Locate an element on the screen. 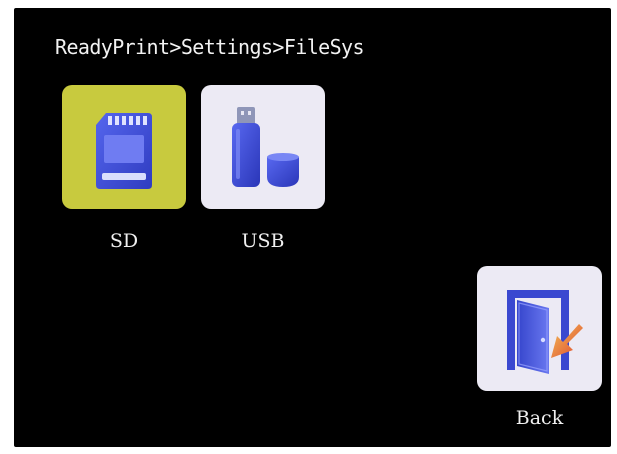 This screenshot has height=454, width=617. exit-door-icon is located at coordinates (545, 332).